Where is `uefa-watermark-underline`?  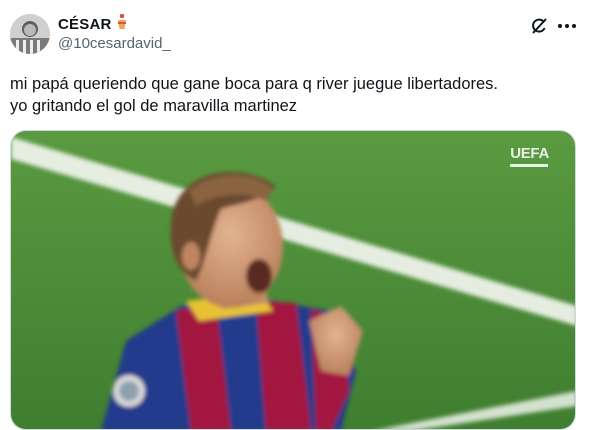 uefa-watermark-underline is located at coordinates (529, 165).